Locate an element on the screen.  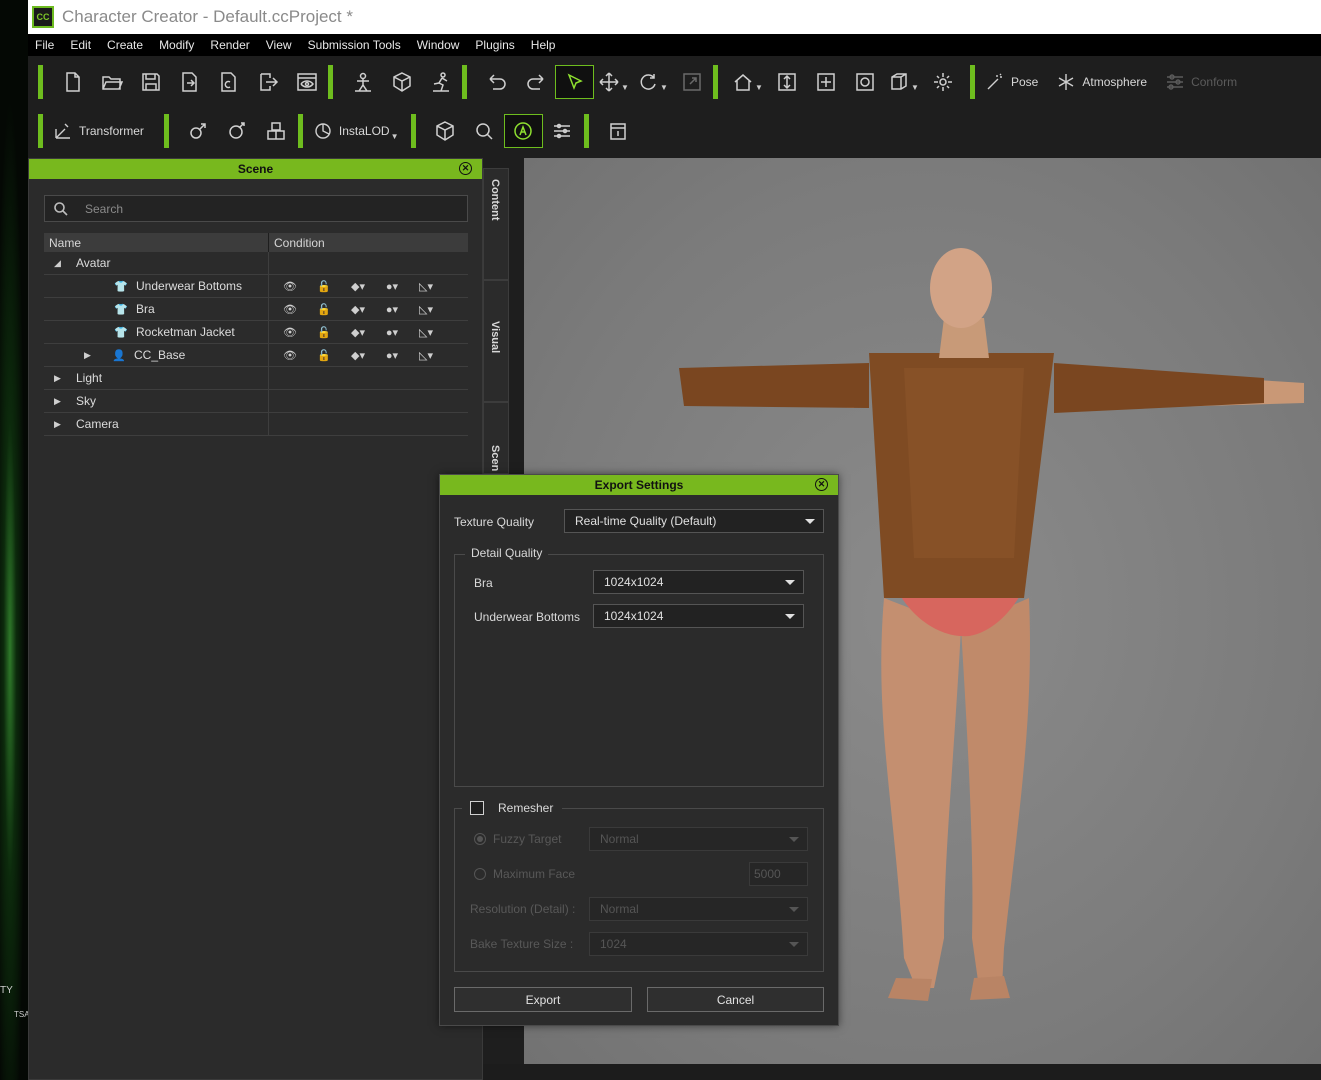
settings-sliders-button is located at coordinates (562, 131).